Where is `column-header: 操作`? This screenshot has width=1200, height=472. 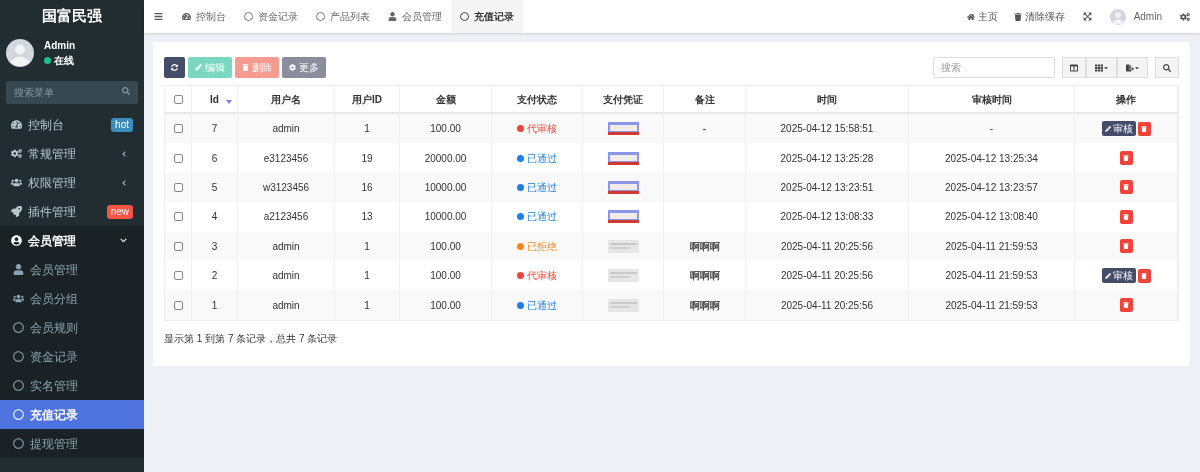 column-header: 操作 is located at coordinates (1126, 99).